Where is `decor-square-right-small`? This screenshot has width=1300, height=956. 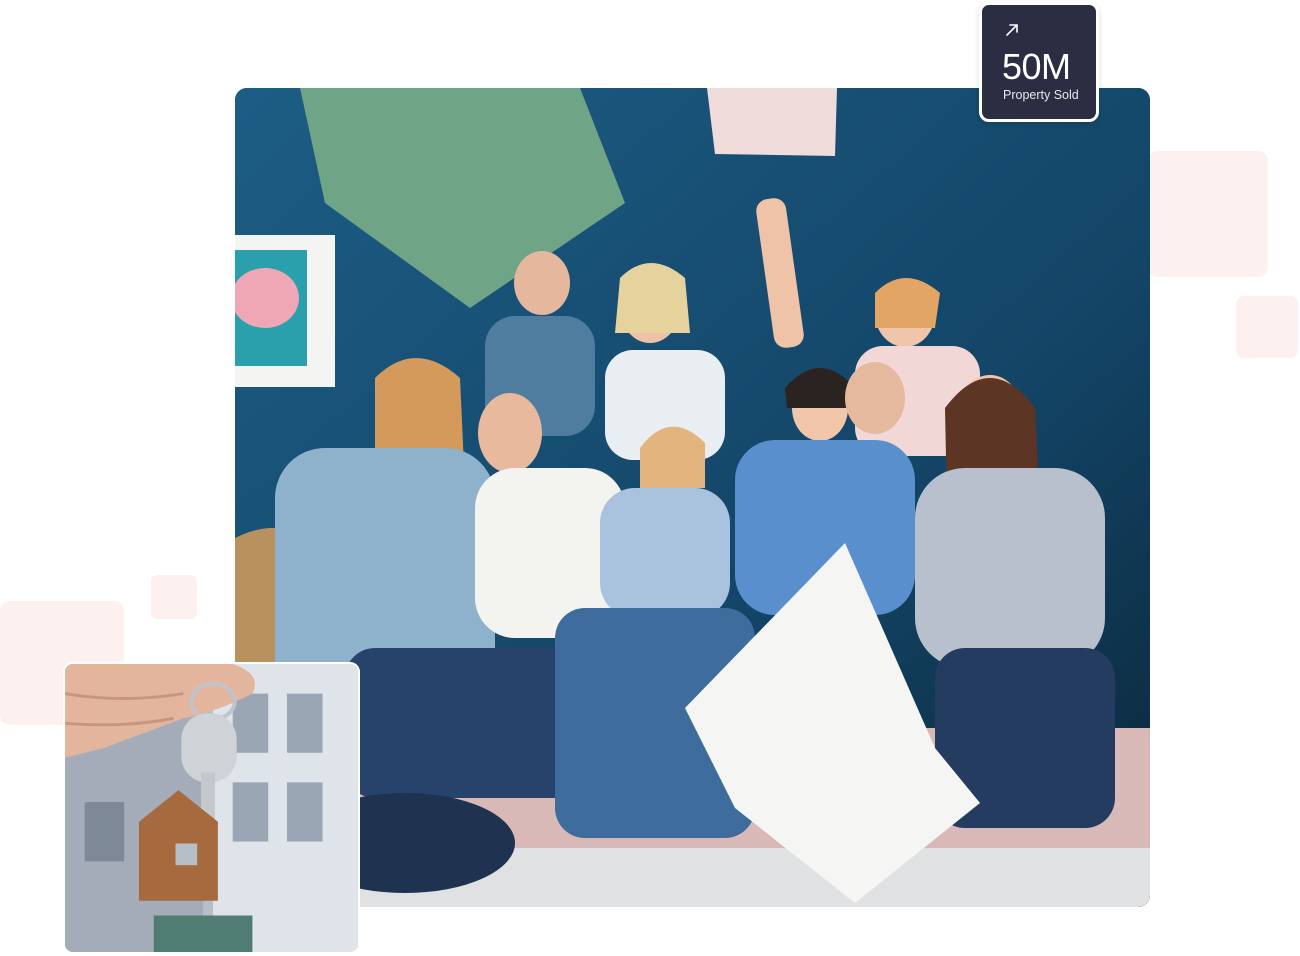 decor-square-right-small is located at coordinates (1267, 327).